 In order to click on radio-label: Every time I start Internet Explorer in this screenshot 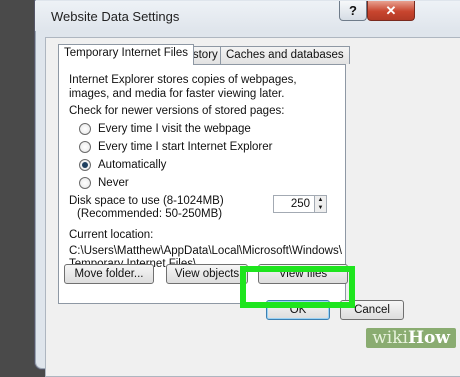, I will do `click(185, 147)`.